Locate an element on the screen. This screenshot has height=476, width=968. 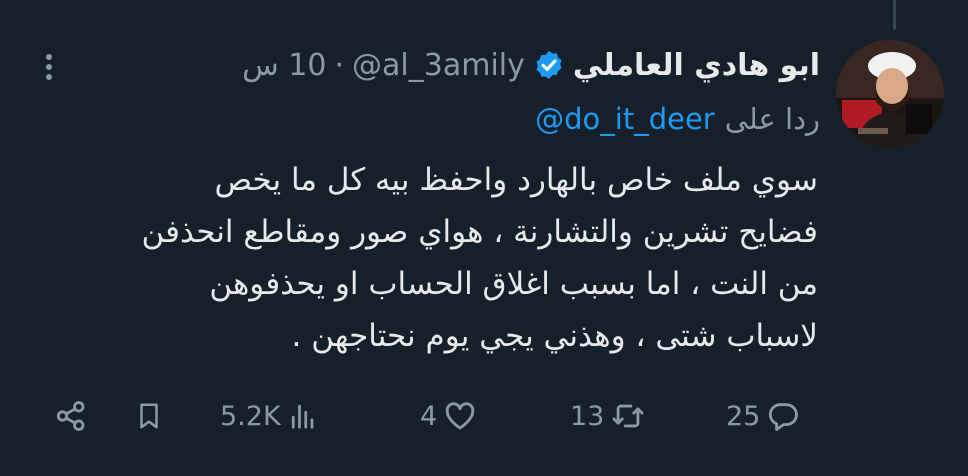
views-button: 5.2K is located at coordinates (268, 416).